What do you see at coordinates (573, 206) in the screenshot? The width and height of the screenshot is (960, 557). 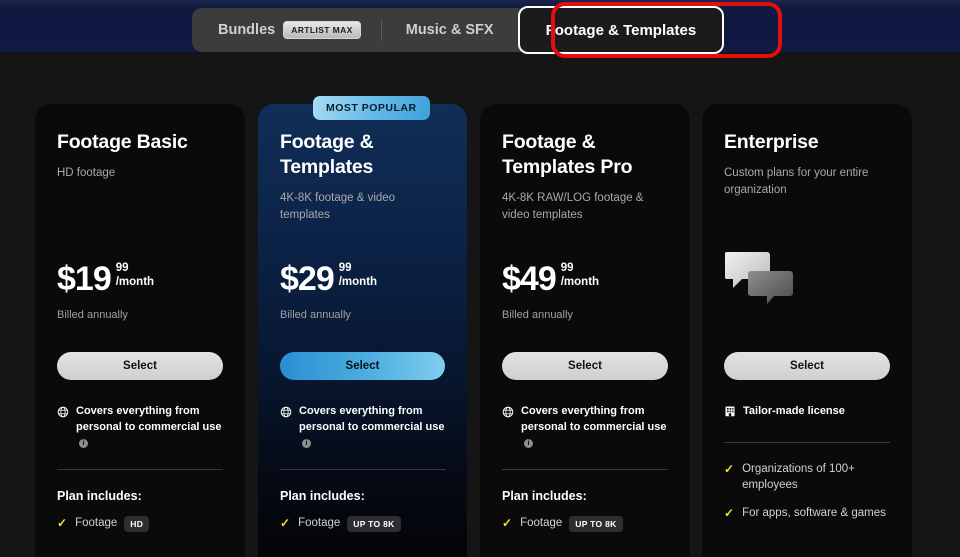 I see `plan-subtitle: 4K-8K RAW/LOG footage & video templates` at bounding box center [573, 206].